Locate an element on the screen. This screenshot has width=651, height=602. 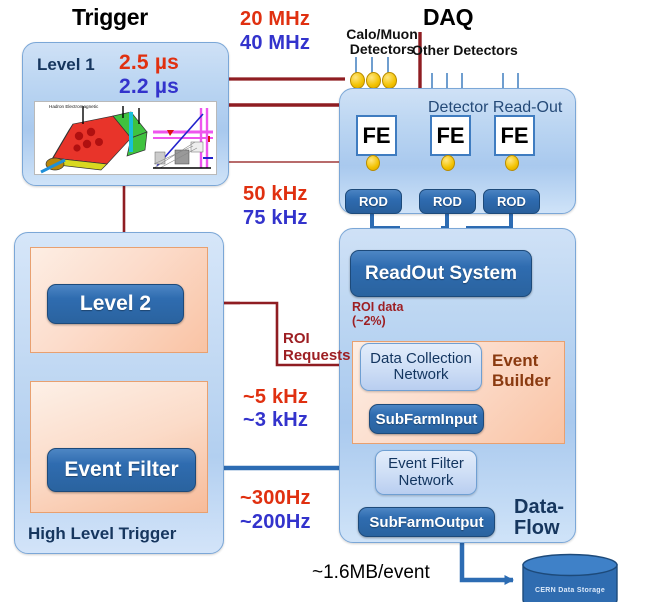
rod-box-3-label: ROD is located at coordinates (511, 201).